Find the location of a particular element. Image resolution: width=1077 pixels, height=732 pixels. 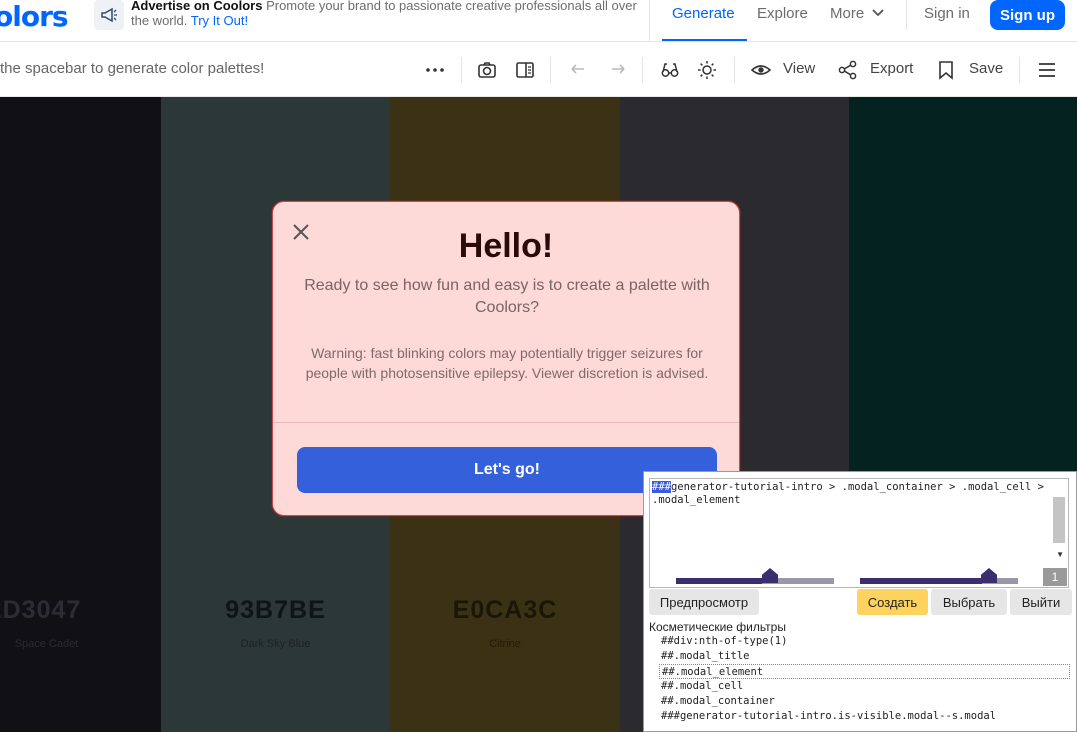

cosmetic-filters-title: Косметические фильтры is located at coordinates (717, 627).